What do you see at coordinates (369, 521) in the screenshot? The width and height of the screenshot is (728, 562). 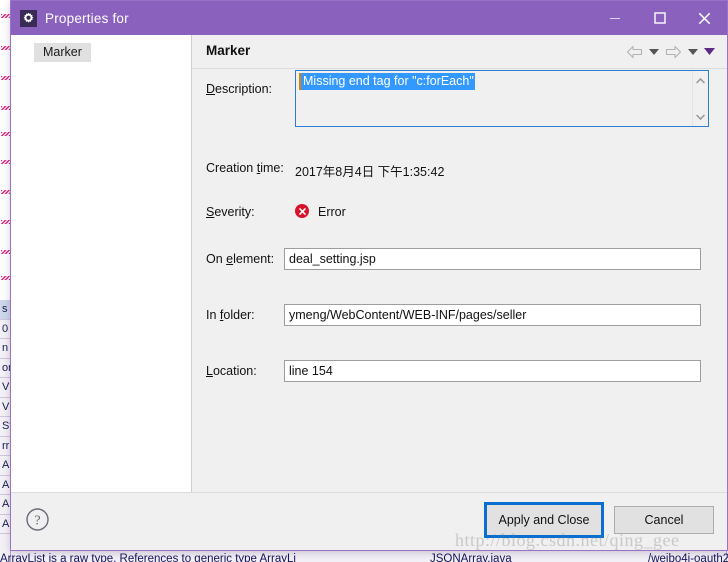 I see `dialog-footer: ? Apply and Close Cancel` at bounding box center [369, 521].